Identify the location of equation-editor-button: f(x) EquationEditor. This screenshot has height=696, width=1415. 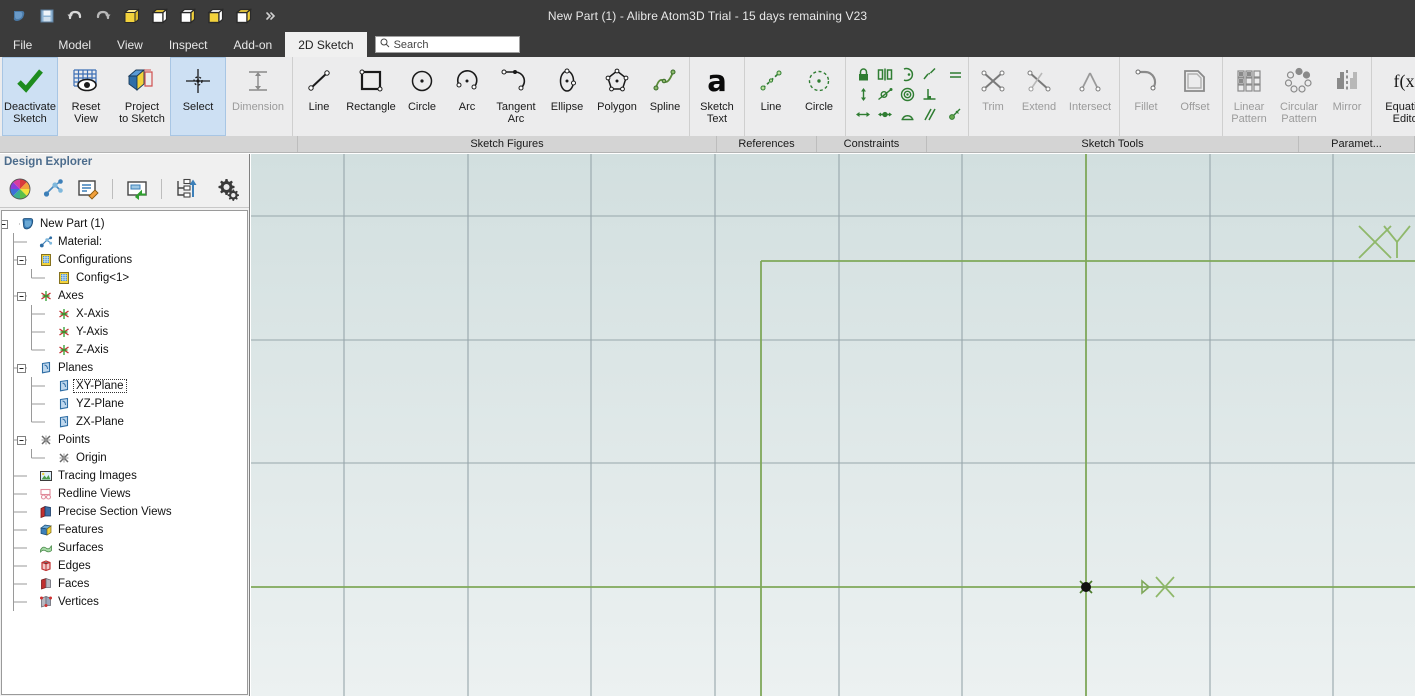
(1394, 96).